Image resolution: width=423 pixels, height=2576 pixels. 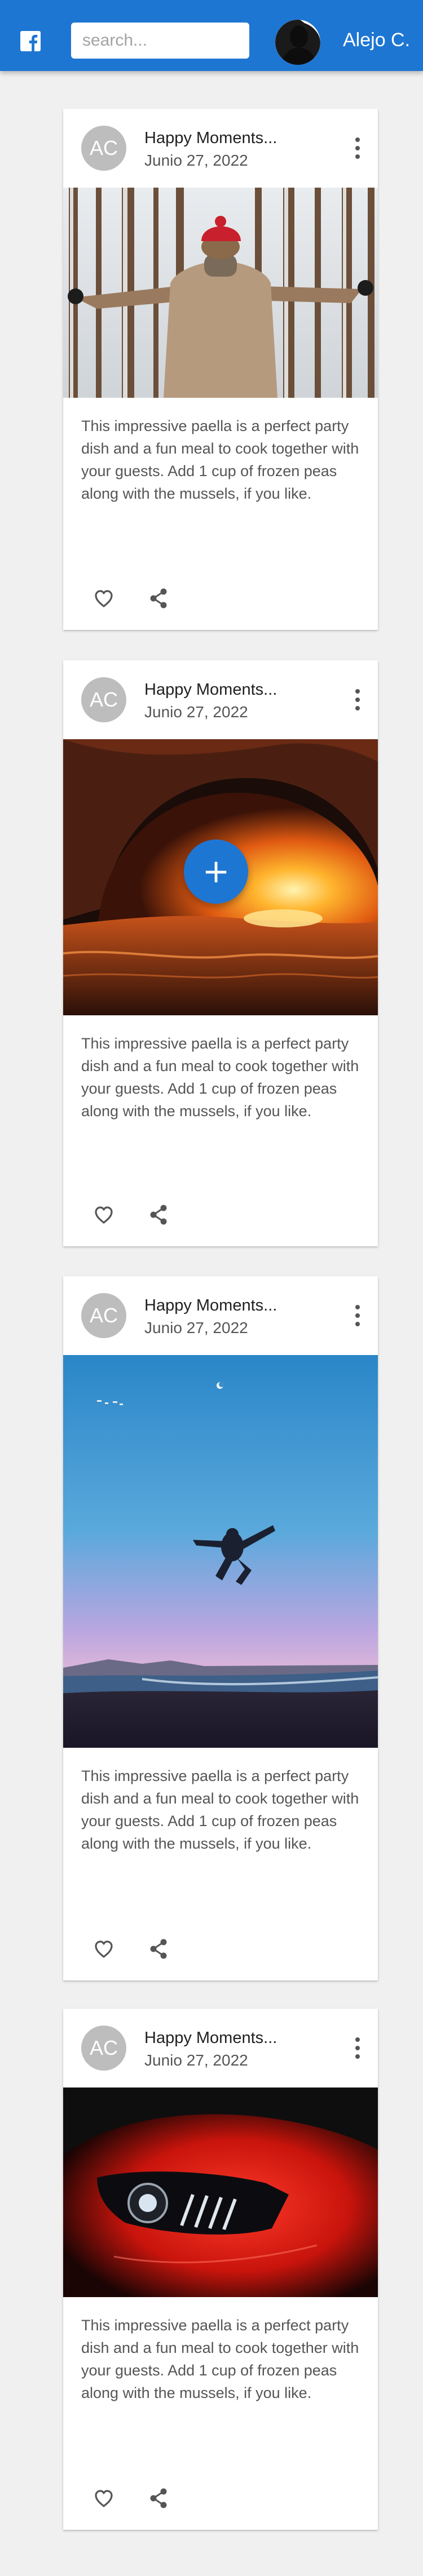 I want to click on user-avatar, so click(x=297, y=42).